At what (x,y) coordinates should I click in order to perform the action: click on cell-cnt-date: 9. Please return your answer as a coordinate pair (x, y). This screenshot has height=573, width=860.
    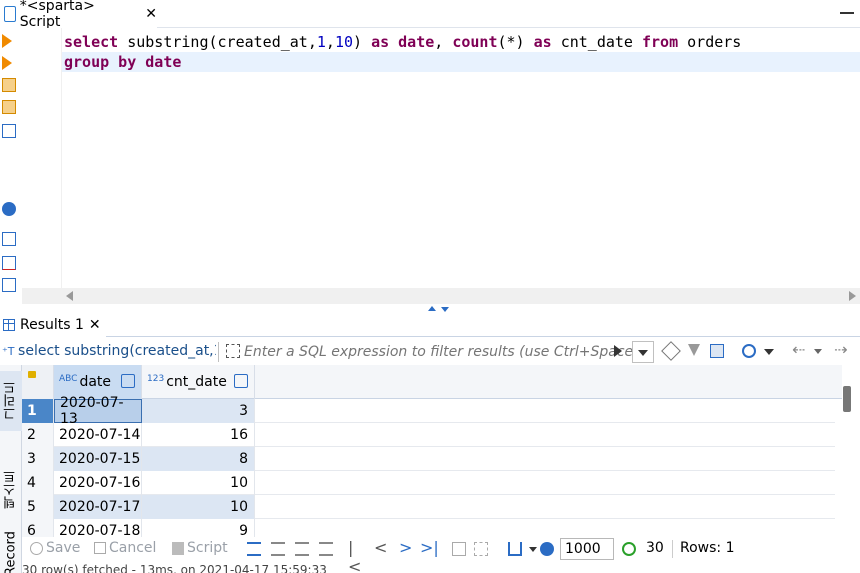
    Looking at the image, I should click on (198, 528).